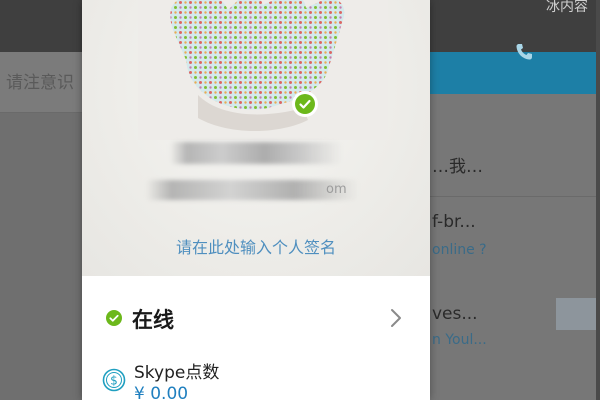  What do you see at coordinates (515, 196) in the screenshot?
I see `background-divider` at bounding box center [515, 196].